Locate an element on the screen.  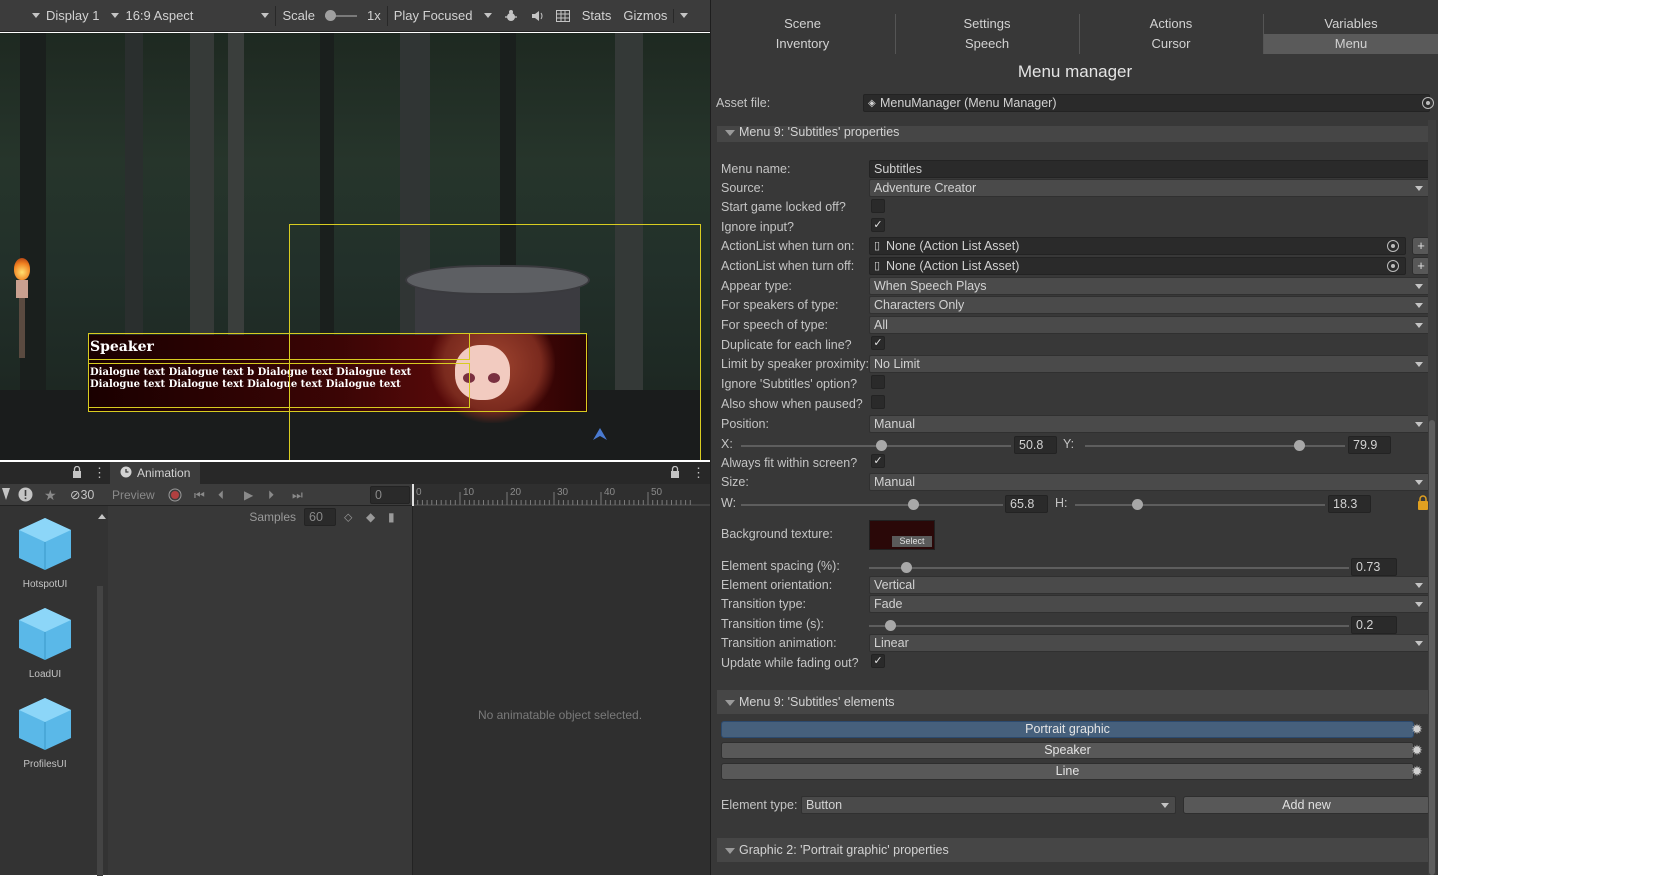
scroll-up-icon is located at coordinates (102, 516).